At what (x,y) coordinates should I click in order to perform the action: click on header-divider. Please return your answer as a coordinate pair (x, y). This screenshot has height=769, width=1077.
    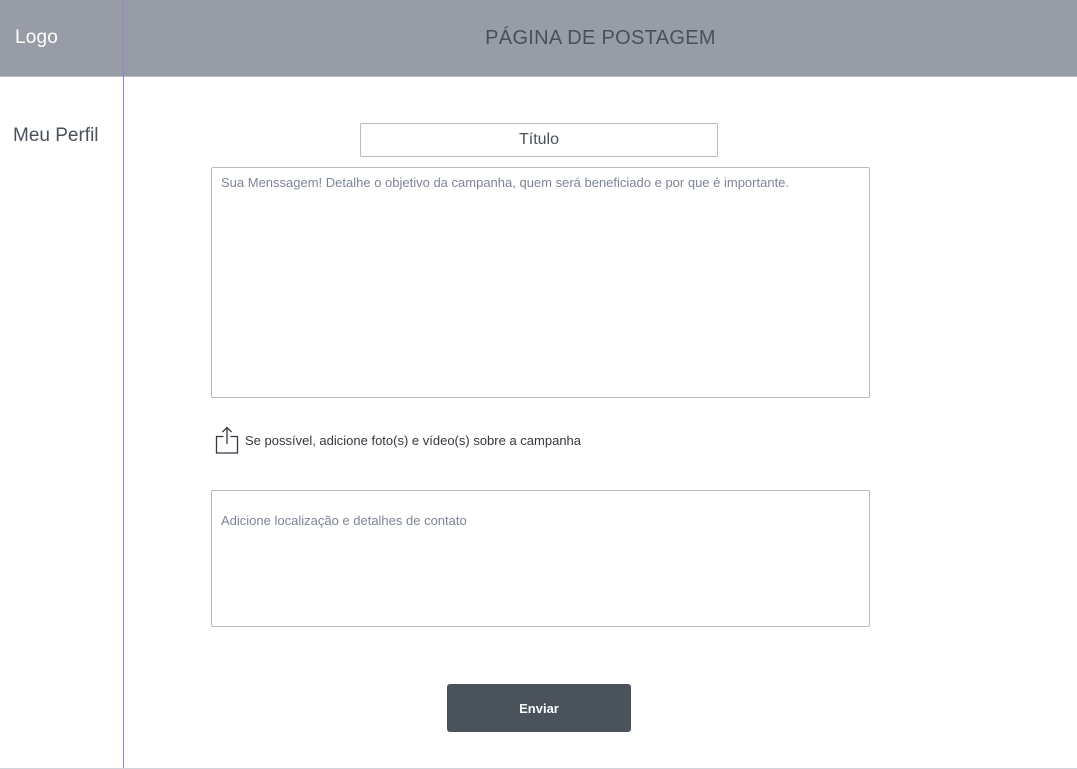
    Looking at the image, I should click on (538, 76).